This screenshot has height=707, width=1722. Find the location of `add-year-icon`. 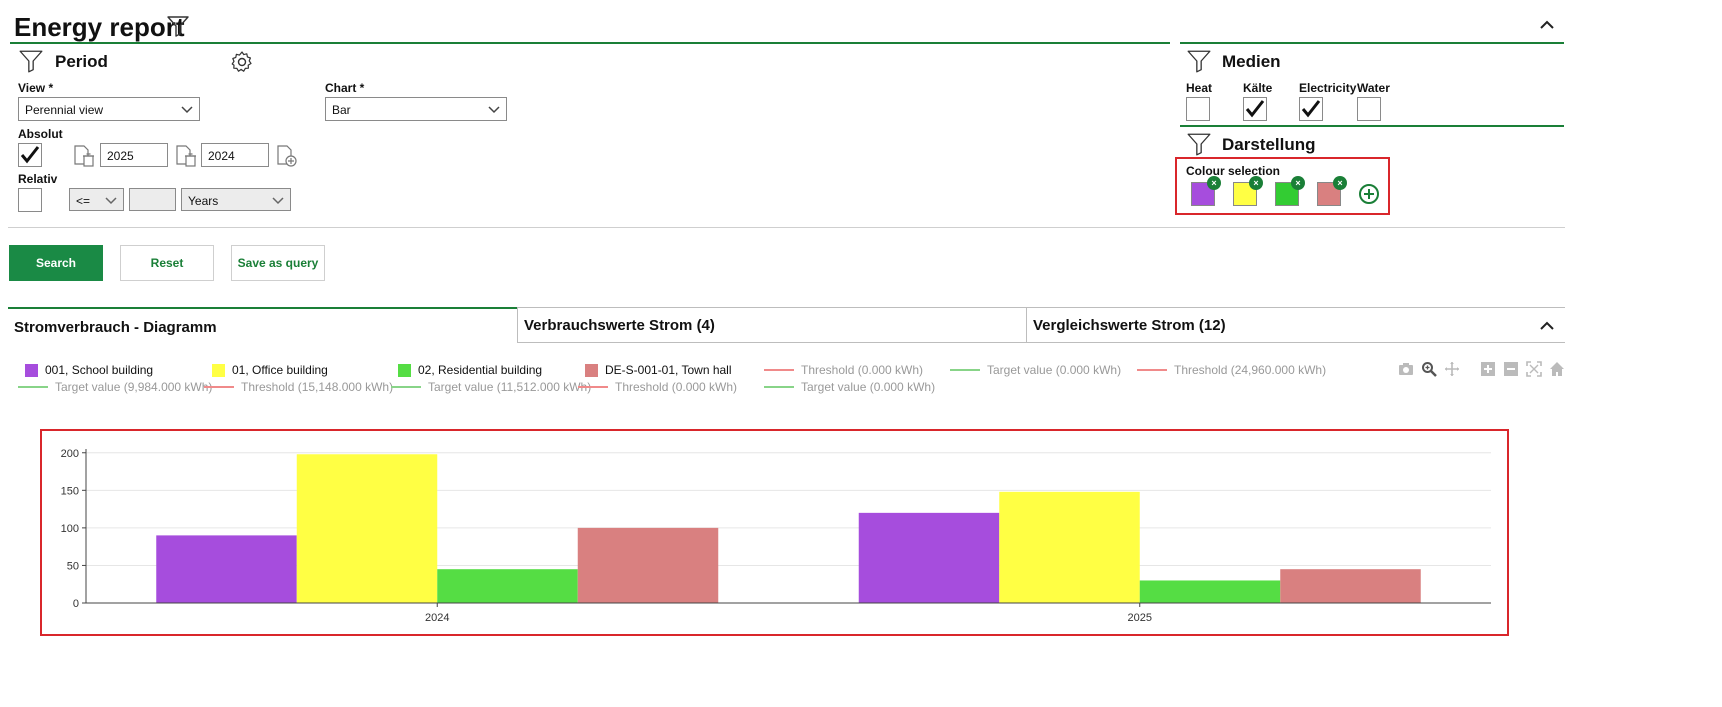

add-year-icon is located at coordinates (287, 156).